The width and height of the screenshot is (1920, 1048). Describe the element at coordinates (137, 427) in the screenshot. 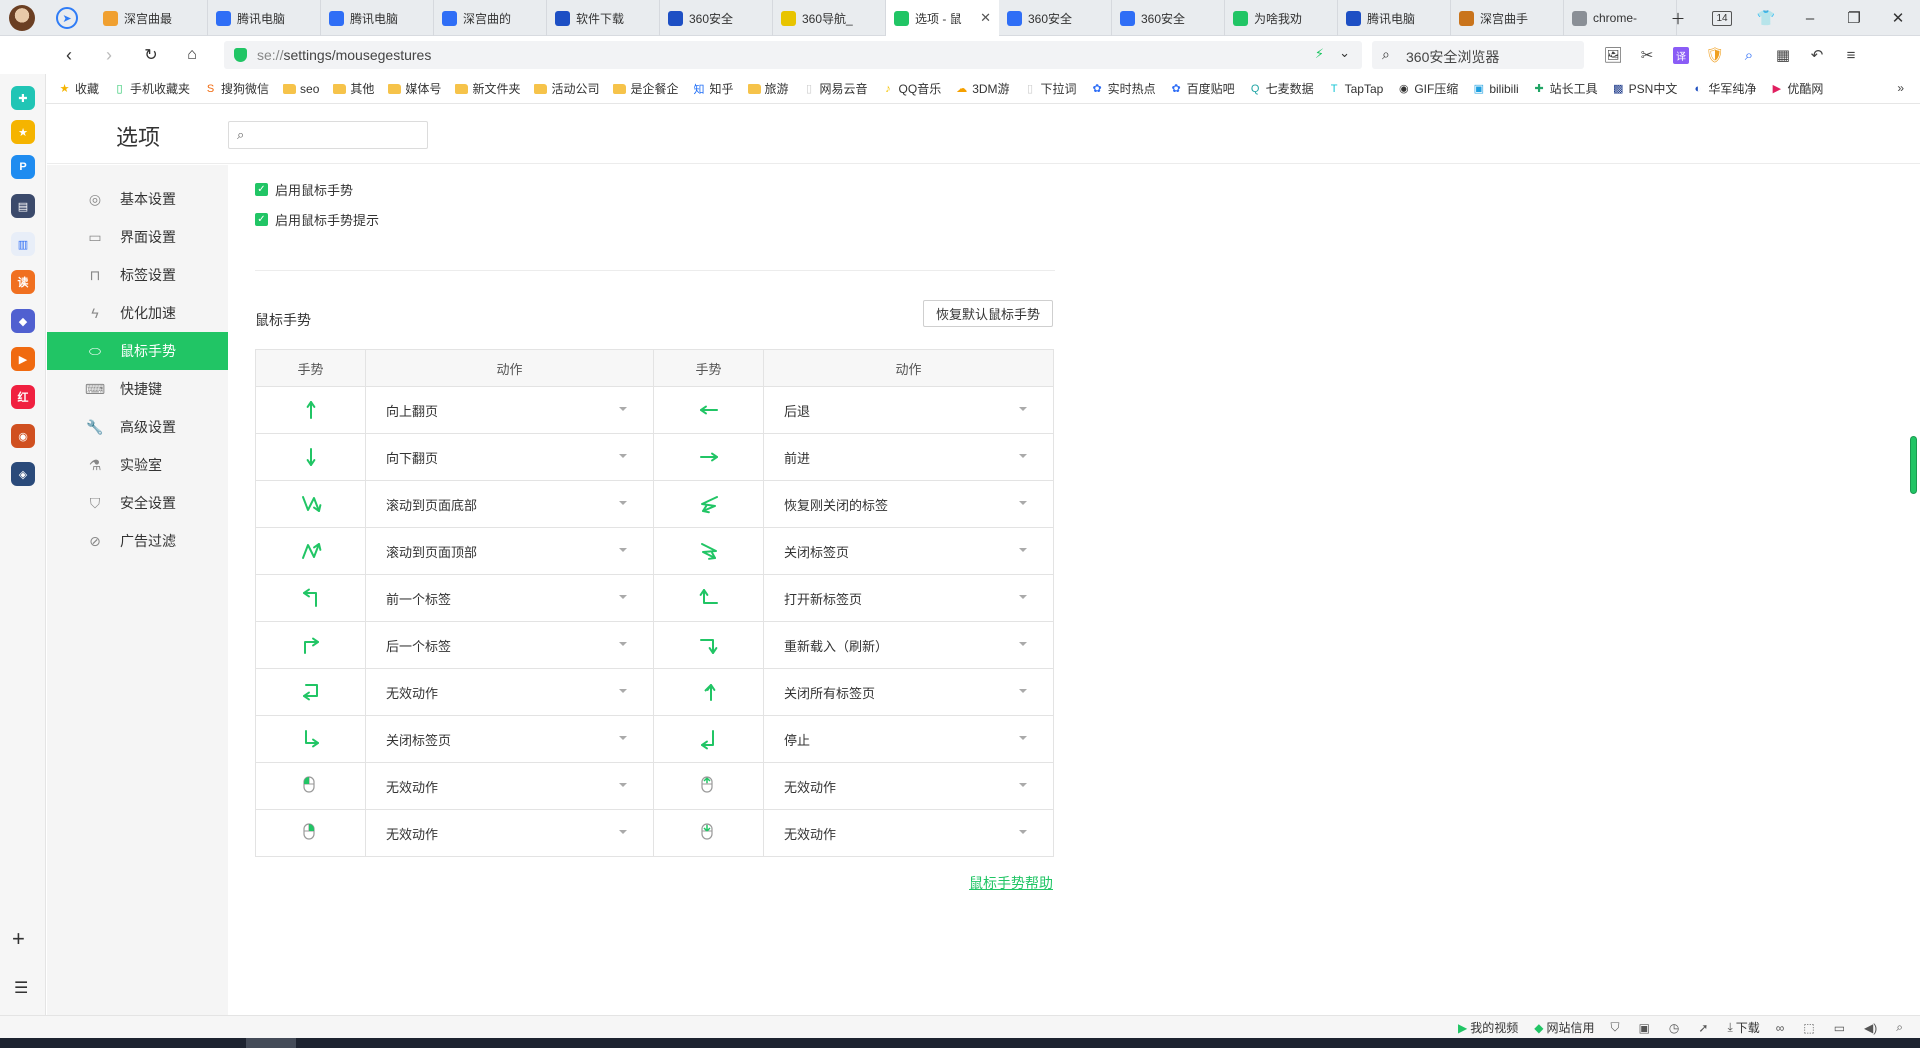

I see `menu-item: 🔧 高级设置` at that location.